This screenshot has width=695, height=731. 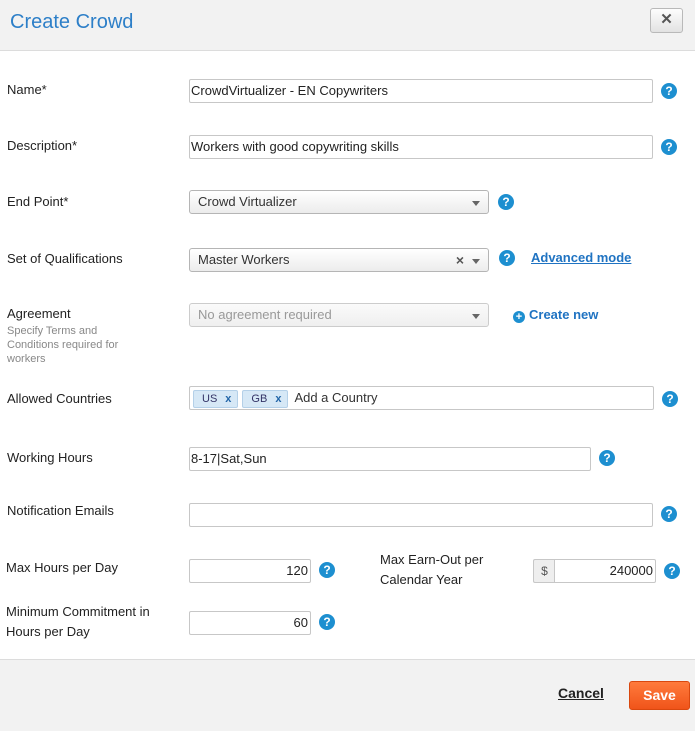 What do you see at coordinates (390, 459) in the screenshot?
I see `working-hours-input: 8-17|Sat,Sun` at bounding box center [390, 459].